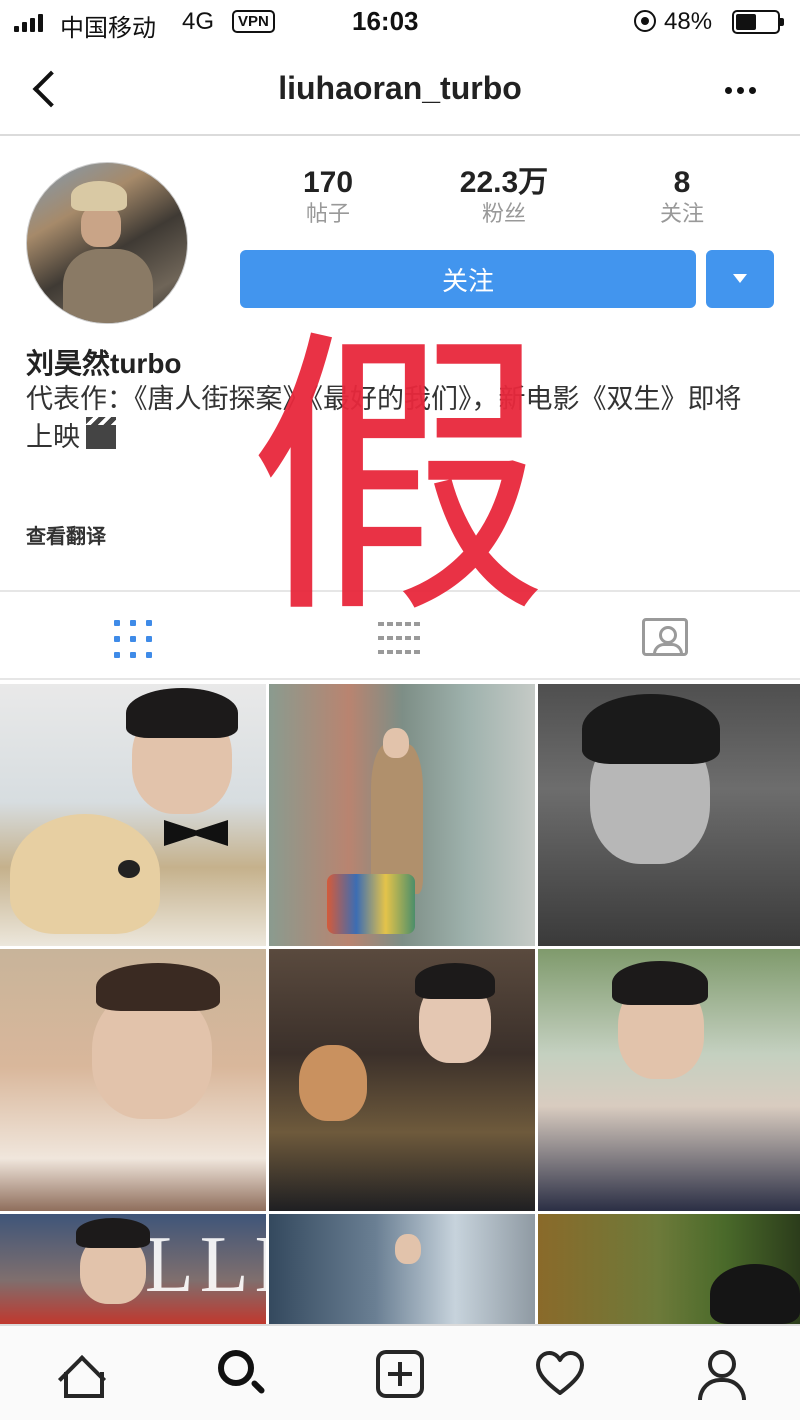 Image resolution: width=800 pixels, height=1420 pixels. What do you see at coordinates (28, 22) in the screenshot?
I see `signal-strength-icon` at bounding box center [28, 22].